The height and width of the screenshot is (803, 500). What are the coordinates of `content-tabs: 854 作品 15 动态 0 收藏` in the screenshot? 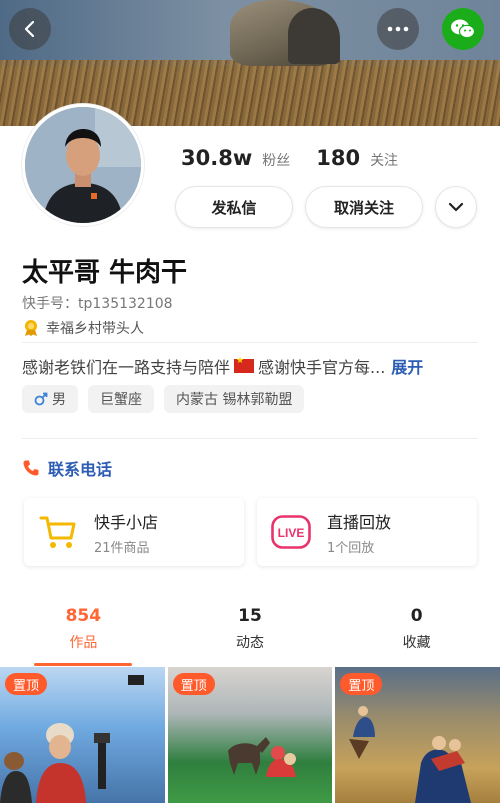 It's located at (250, 632).